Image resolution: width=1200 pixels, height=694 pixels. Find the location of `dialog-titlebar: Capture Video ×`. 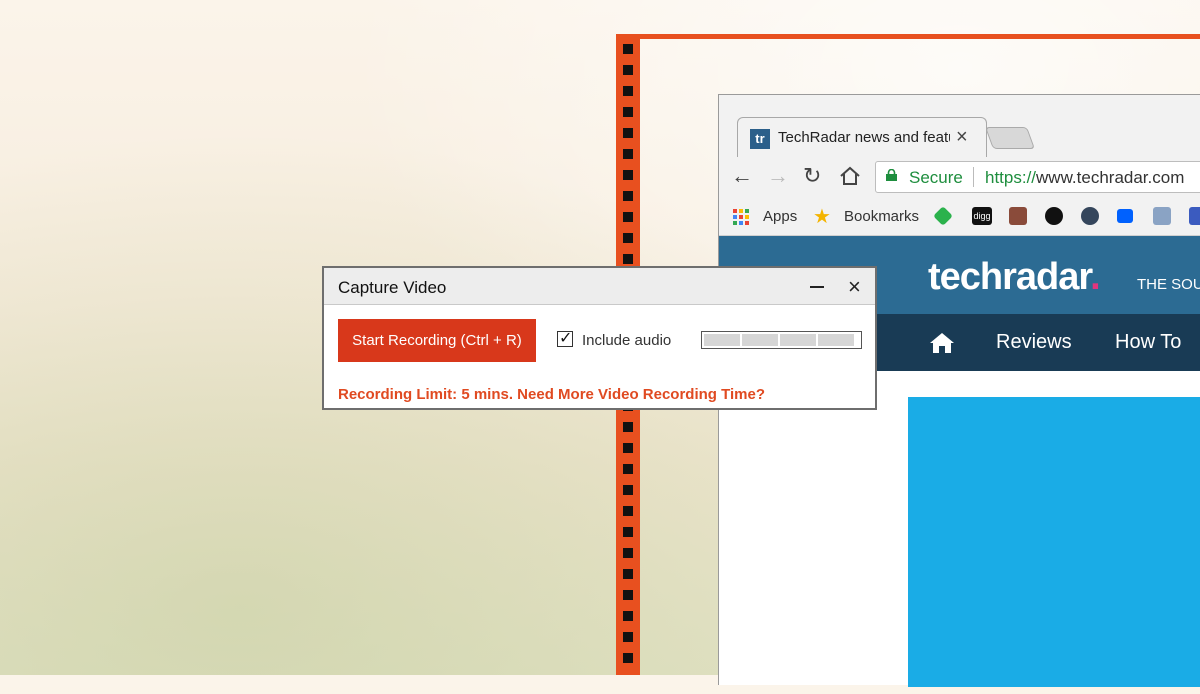

dialog-titlebar: Capture Video × is located at coordinates (599, 286).